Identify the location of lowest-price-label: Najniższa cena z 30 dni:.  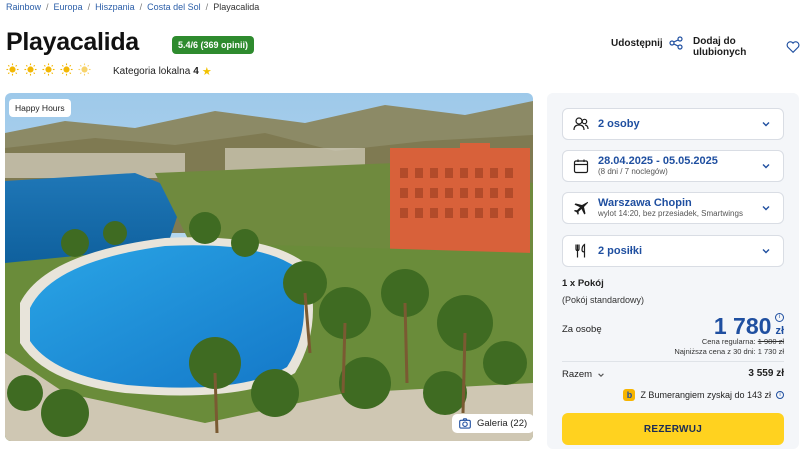
(715, 351).